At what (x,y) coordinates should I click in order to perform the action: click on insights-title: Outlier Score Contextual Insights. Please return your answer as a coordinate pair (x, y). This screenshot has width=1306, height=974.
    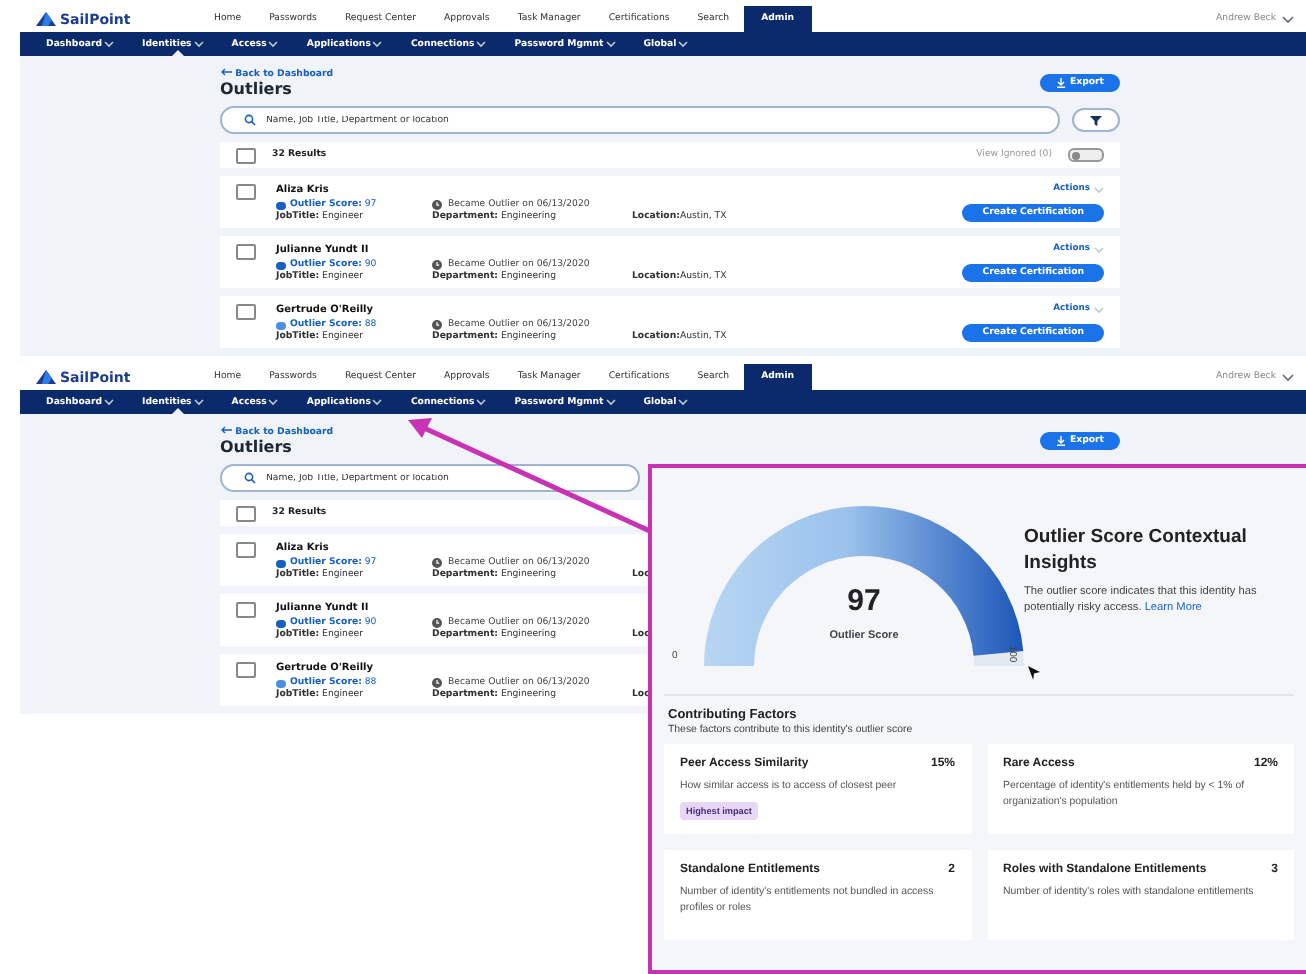
    Looking at the image, I should click on (1136, 551).